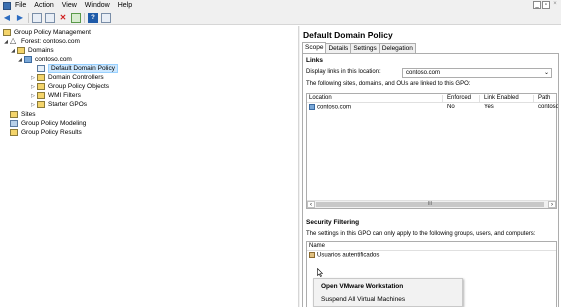  I want to click on tree-domain: ◢ contoso.com, so click(44, 59).